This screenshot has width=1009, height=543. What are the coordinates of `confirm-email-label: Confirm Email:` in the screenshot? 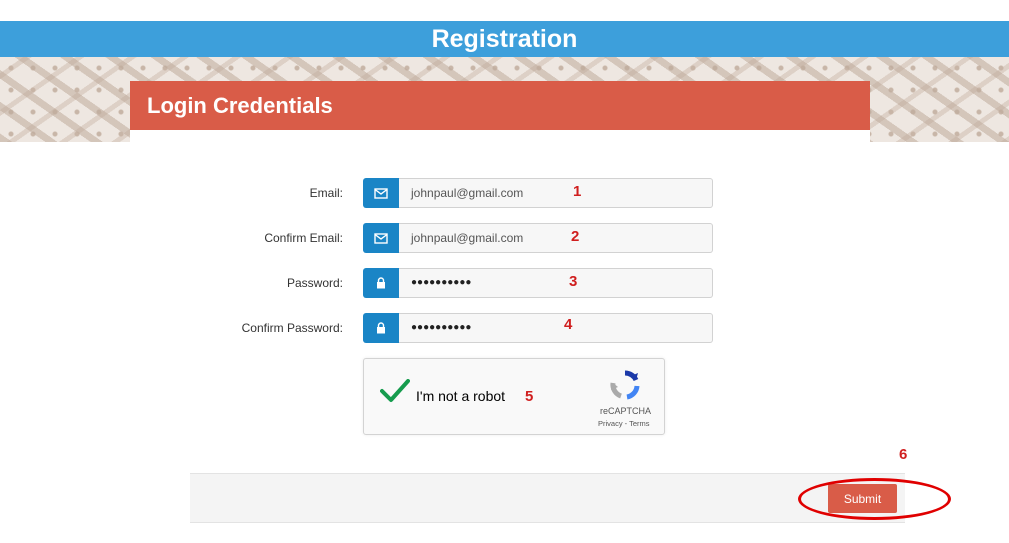 It's located at (303, 238).